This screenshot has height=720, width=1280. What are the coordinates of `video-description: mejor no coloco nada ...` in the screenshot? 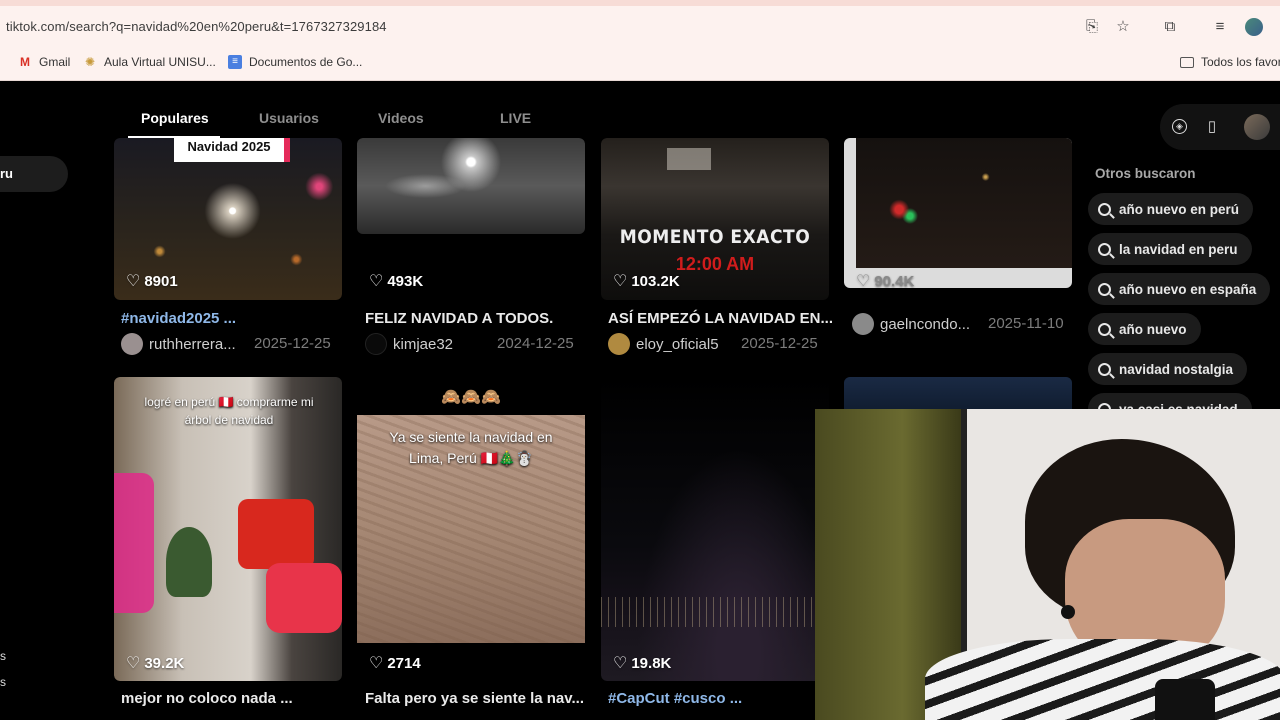 It's located at (207, 698).